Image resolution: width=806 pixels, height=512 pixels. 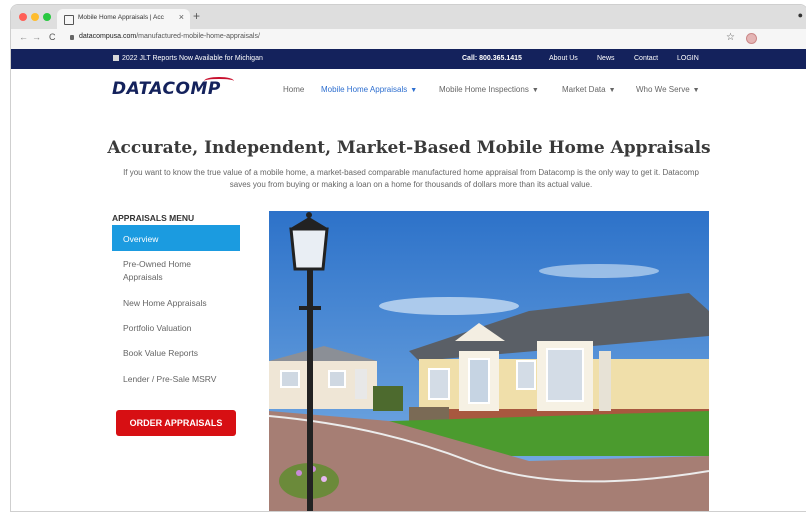 I want to click on nav-appraisals-label: Mobile Home Appraisals, so click(x=364, y=89).